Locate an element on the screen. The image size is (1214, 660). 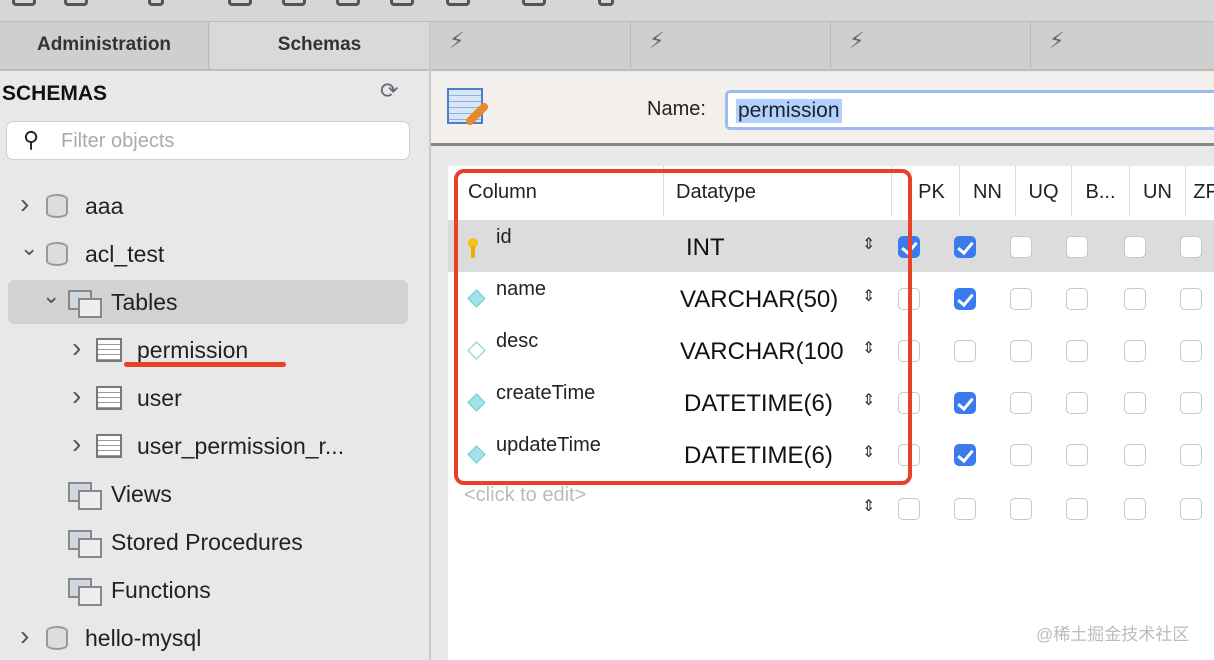
toolbar is located at coordinates (607, 11).